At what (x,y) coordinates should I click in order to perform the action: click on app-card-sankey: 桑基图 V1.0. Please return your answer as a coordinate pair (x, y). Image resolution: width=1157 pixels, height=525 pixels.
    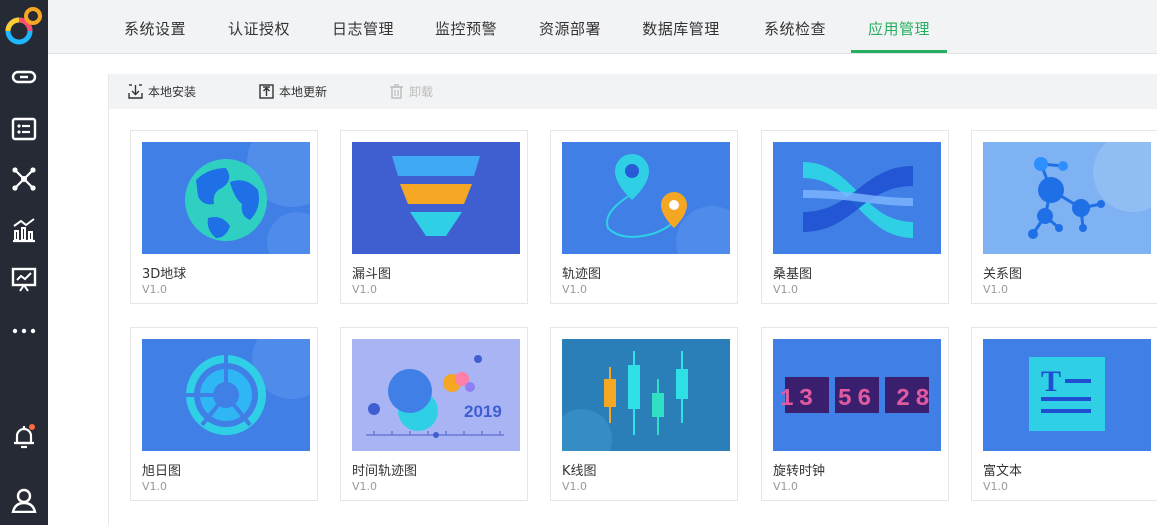
    Looking at the image, I should click on (855, 217).